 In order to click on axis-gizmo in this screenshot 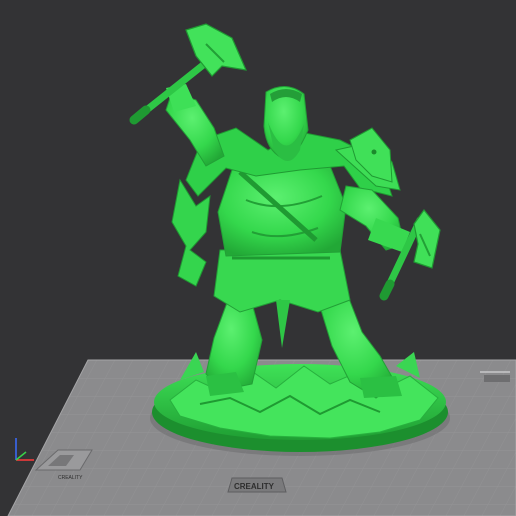, I will do `click(24, 449)`.